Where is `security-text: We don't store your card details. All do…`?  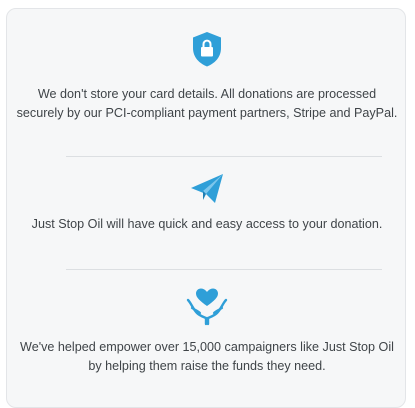 security-text: We don't store your card details. All do… is located at coordinates (207, 103).